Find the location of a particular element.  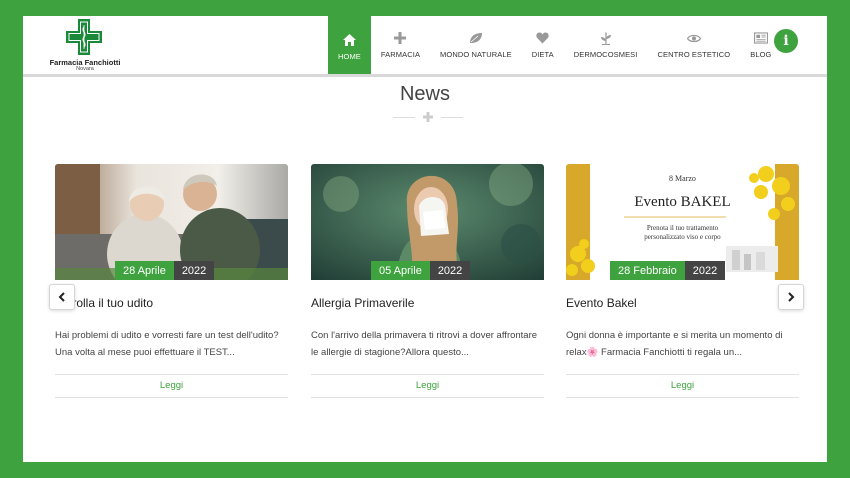

pharmacy-cross-icon is located at coordinates (84, 37).